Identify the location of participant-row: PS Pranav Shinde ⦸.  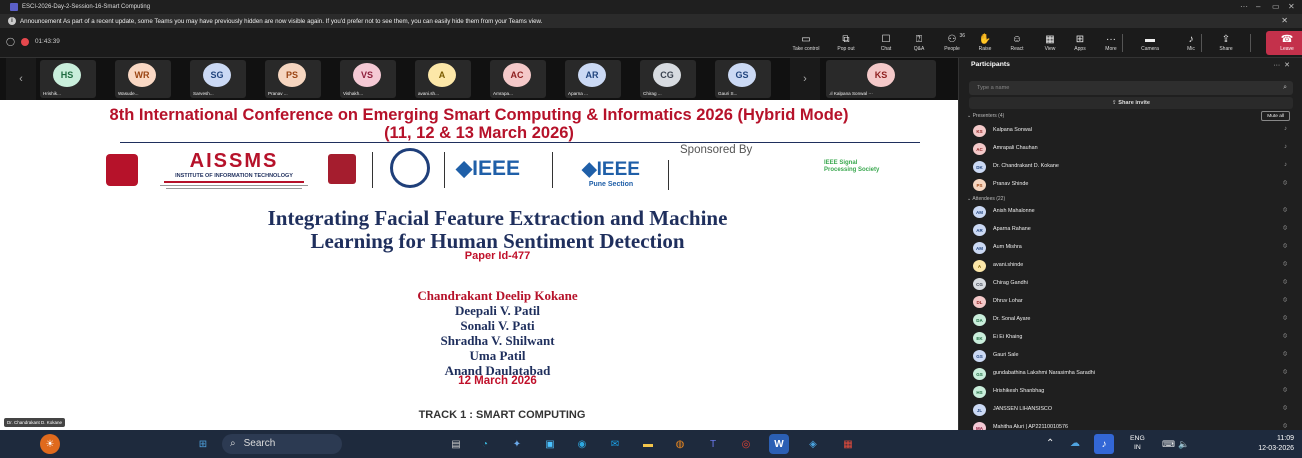
(1134, 185).